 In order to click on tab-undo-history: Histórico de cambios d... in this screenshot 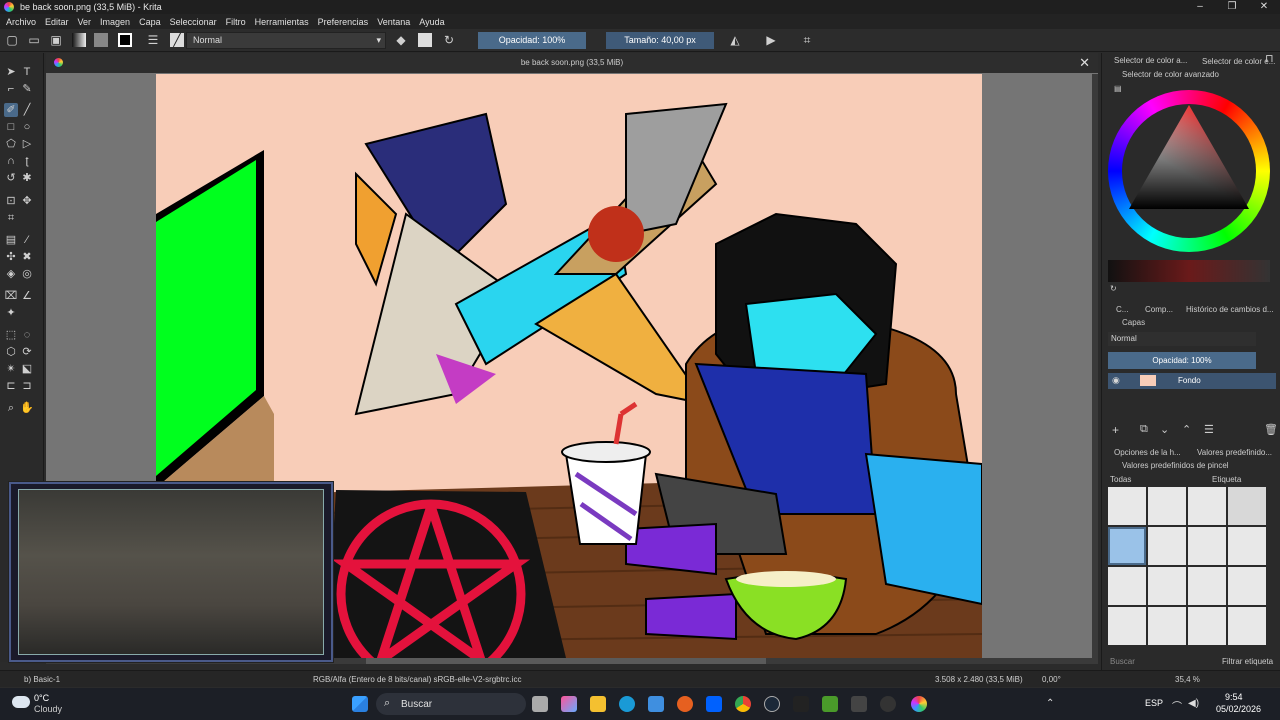, I will do `click(1230, 309)`.